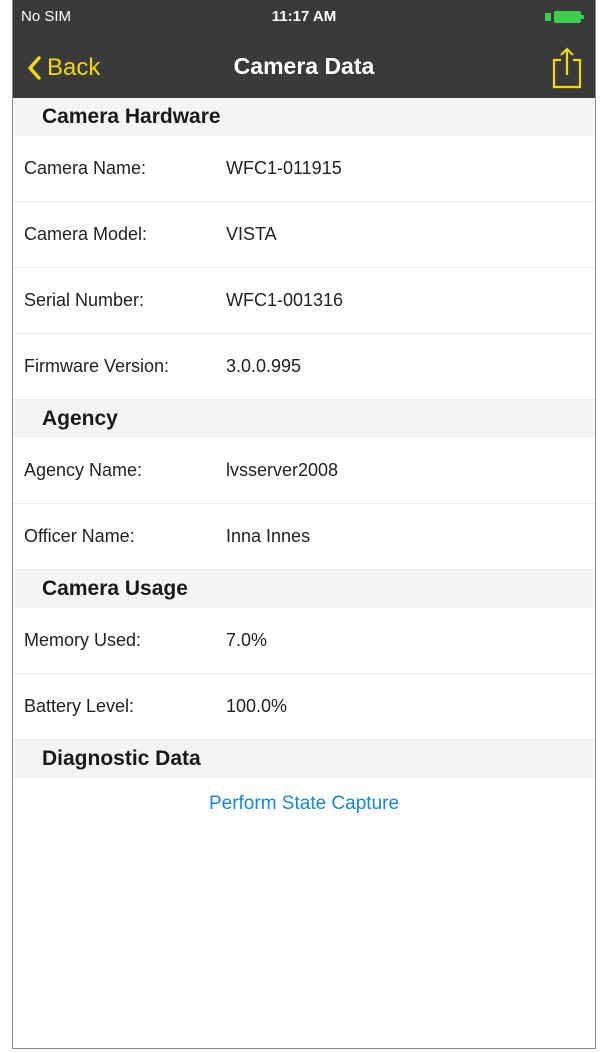  Describe the element at coordinates (97, 366) in the screenshot. I see `firmware-version-label: Firmware Version:` at that location.